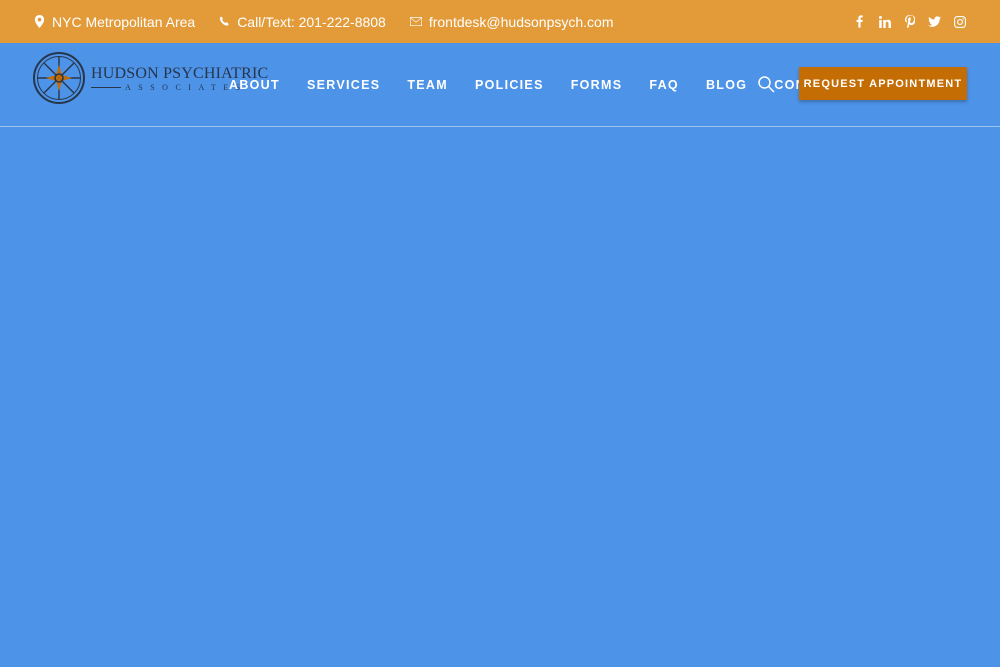  I want to click on instagram-icon, so click(959, 21).